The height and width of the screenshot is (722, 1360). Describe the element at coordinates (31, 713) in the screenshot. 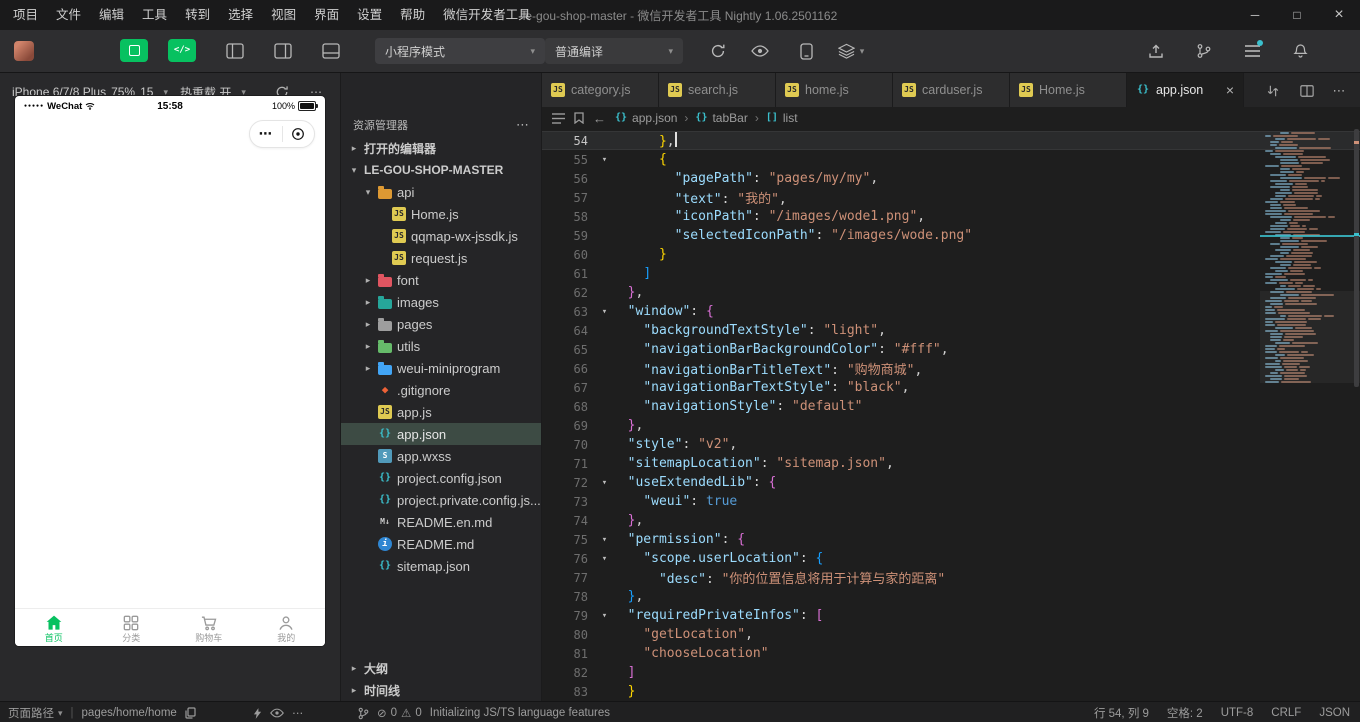

I see `page-path-label: 页面路径` at that location.